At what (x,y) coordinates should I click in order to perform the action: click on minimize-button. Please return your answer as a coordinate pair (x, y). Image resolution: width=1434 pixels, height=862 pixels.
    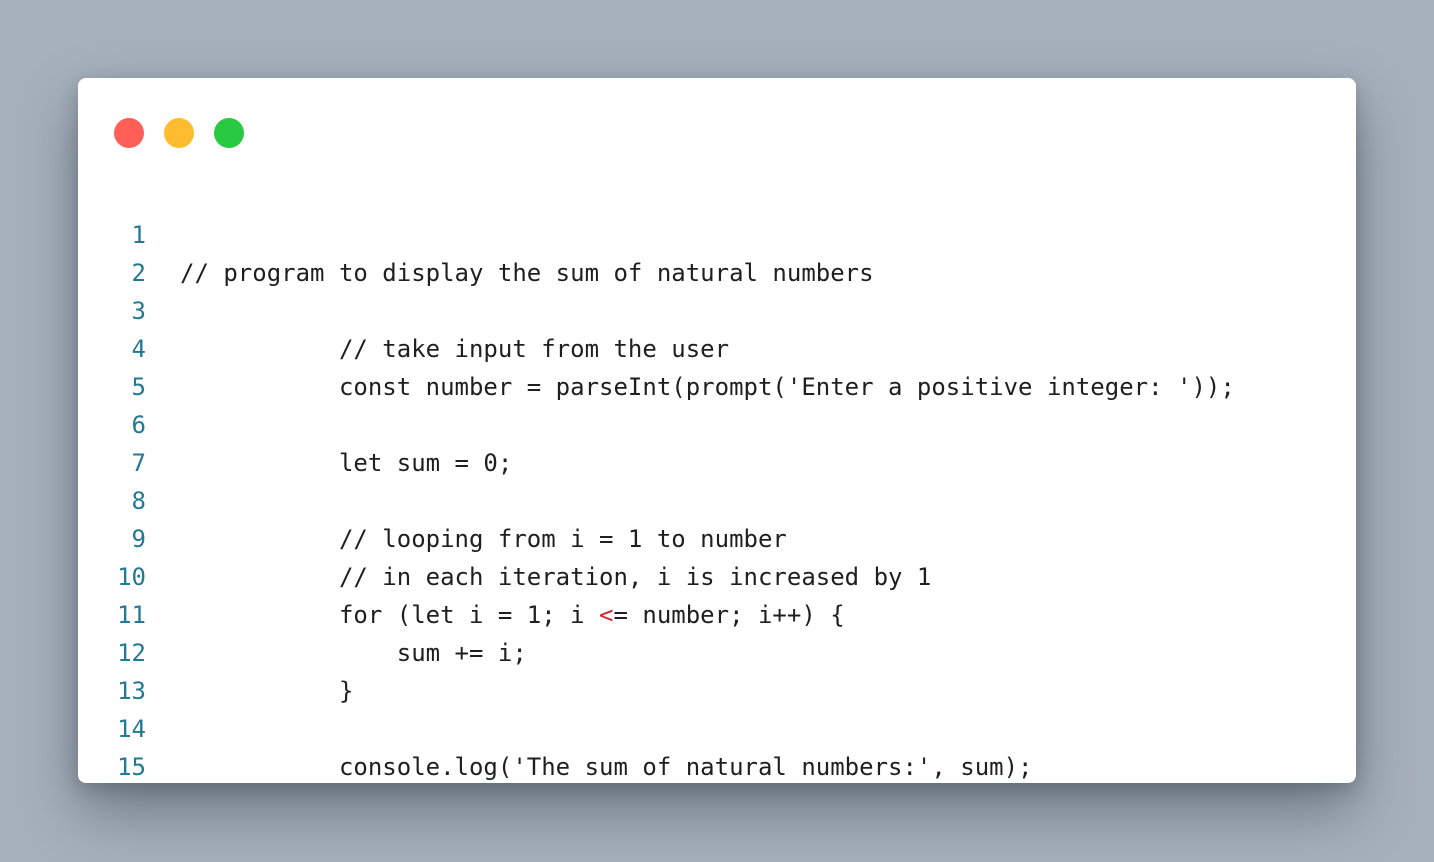
    Looking at the image, I should click on (179, 133).